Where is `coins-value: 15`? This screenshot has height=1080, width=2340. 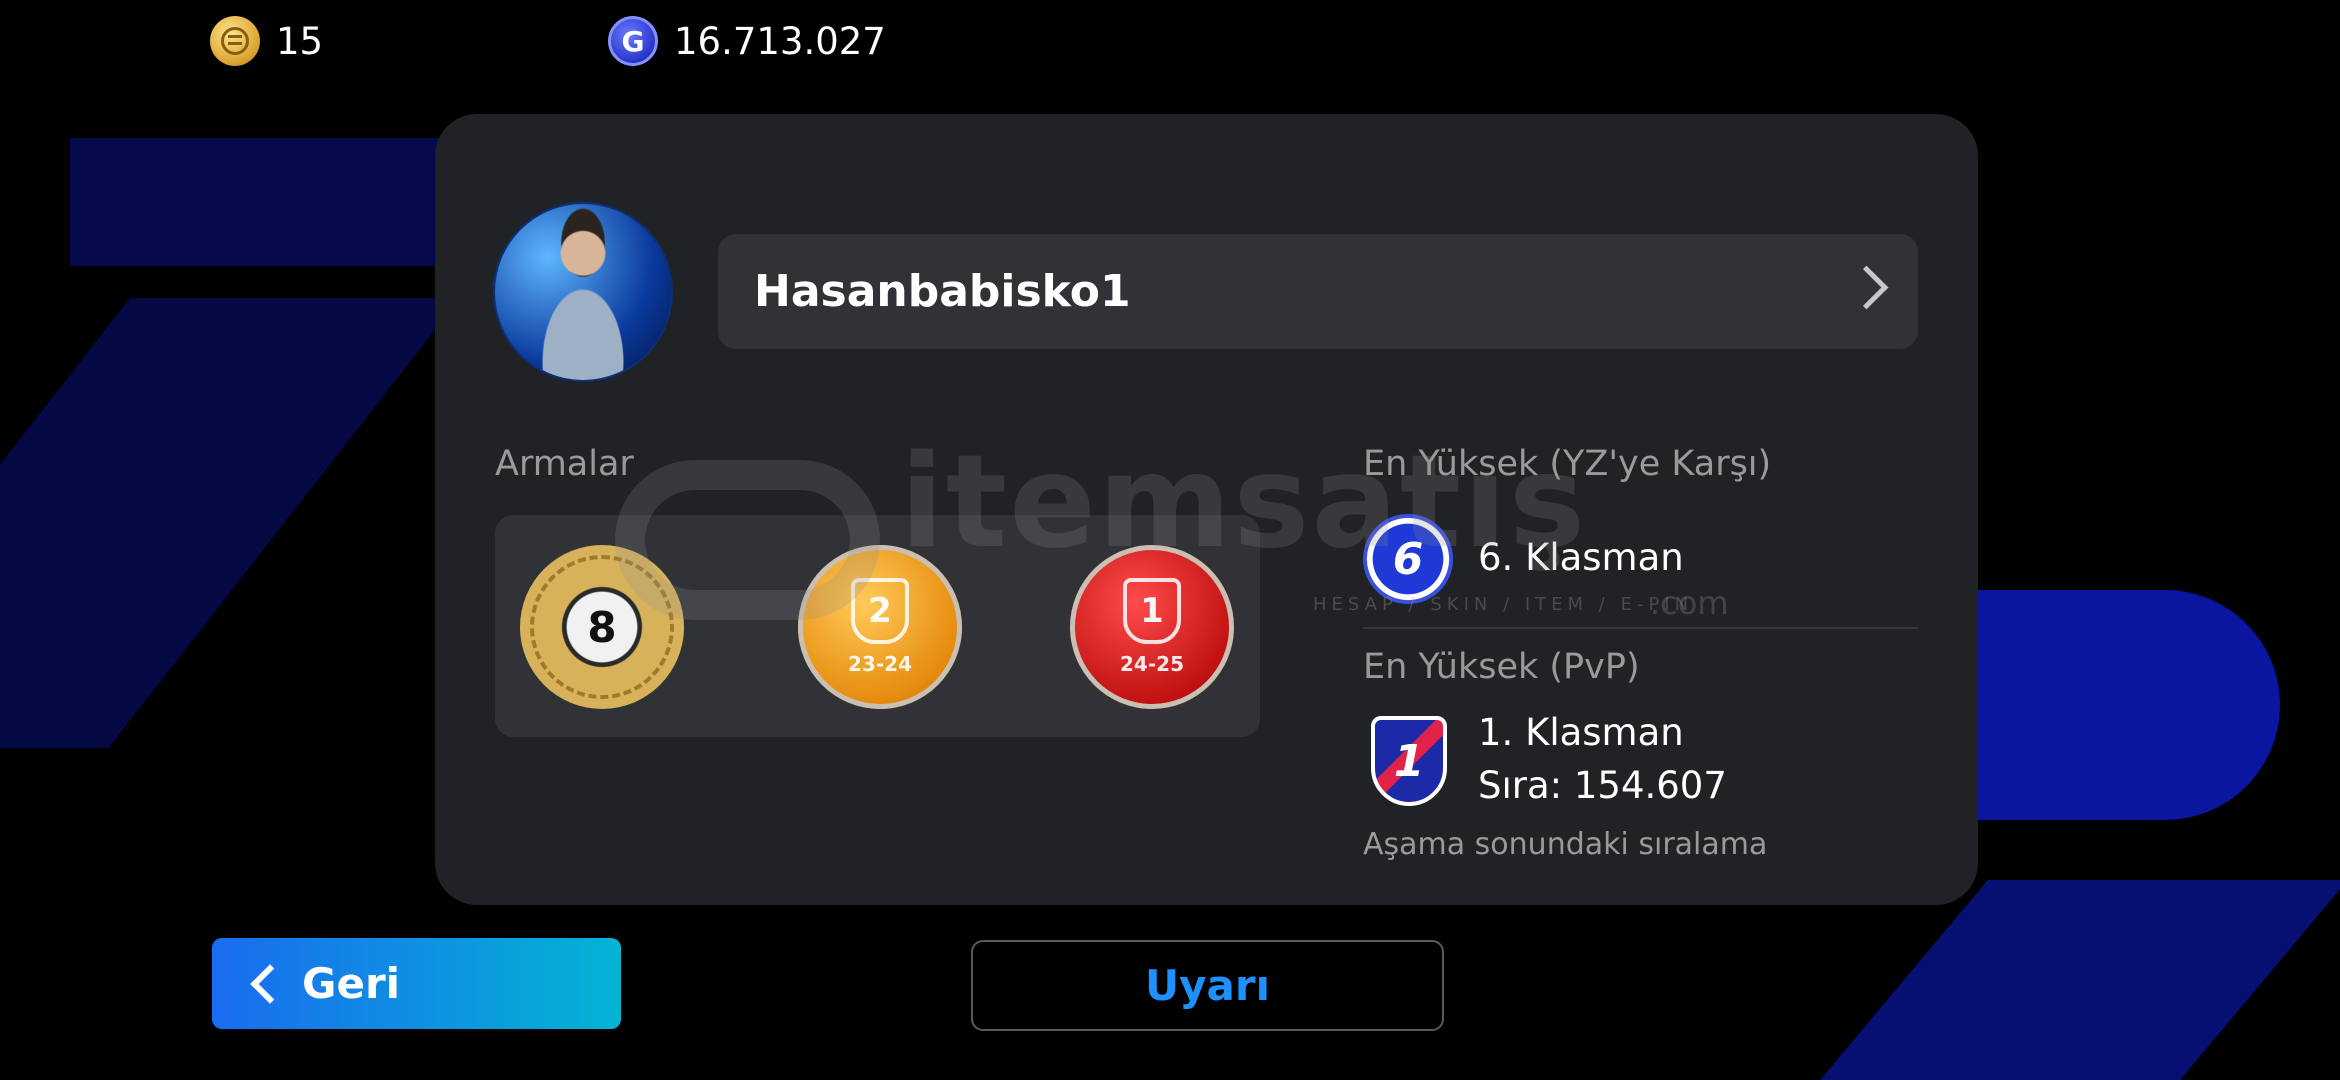 coins-value: 15 is located at coordinates (300, 41).